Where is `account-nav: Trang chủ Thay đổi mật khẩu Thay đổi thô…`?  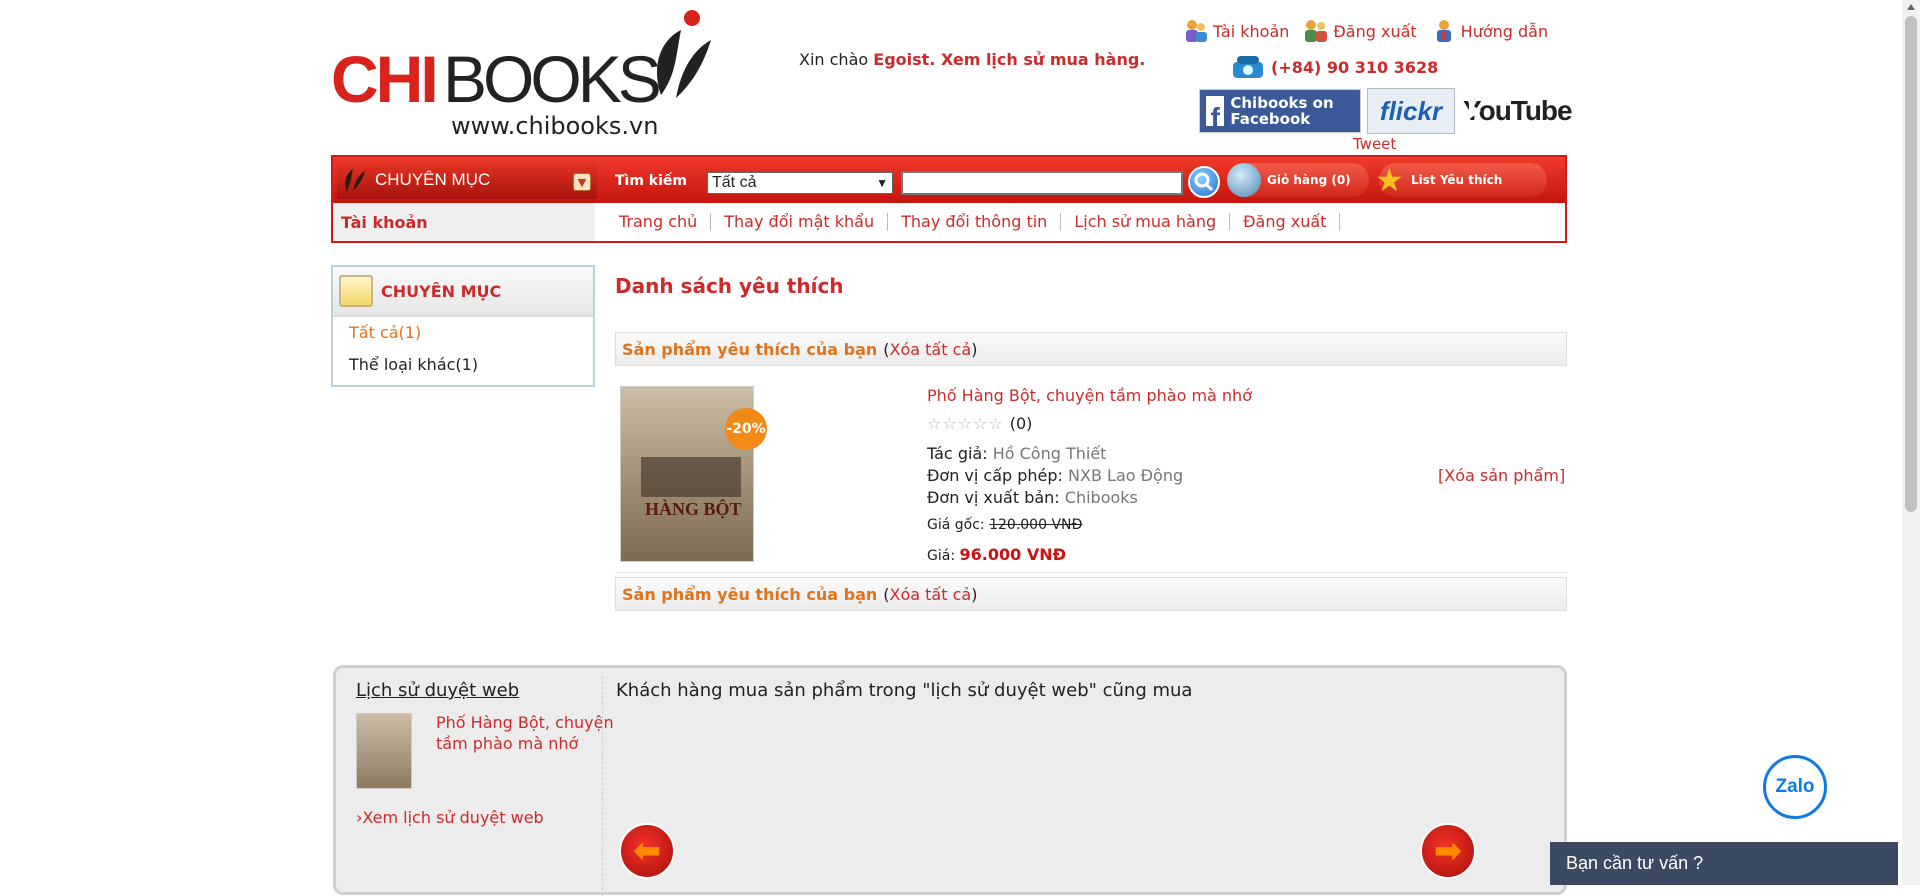 account-nav: Trang chủ Thay đổi mật khẩu Thay đổi thô… is located at coordinates (978, 222).